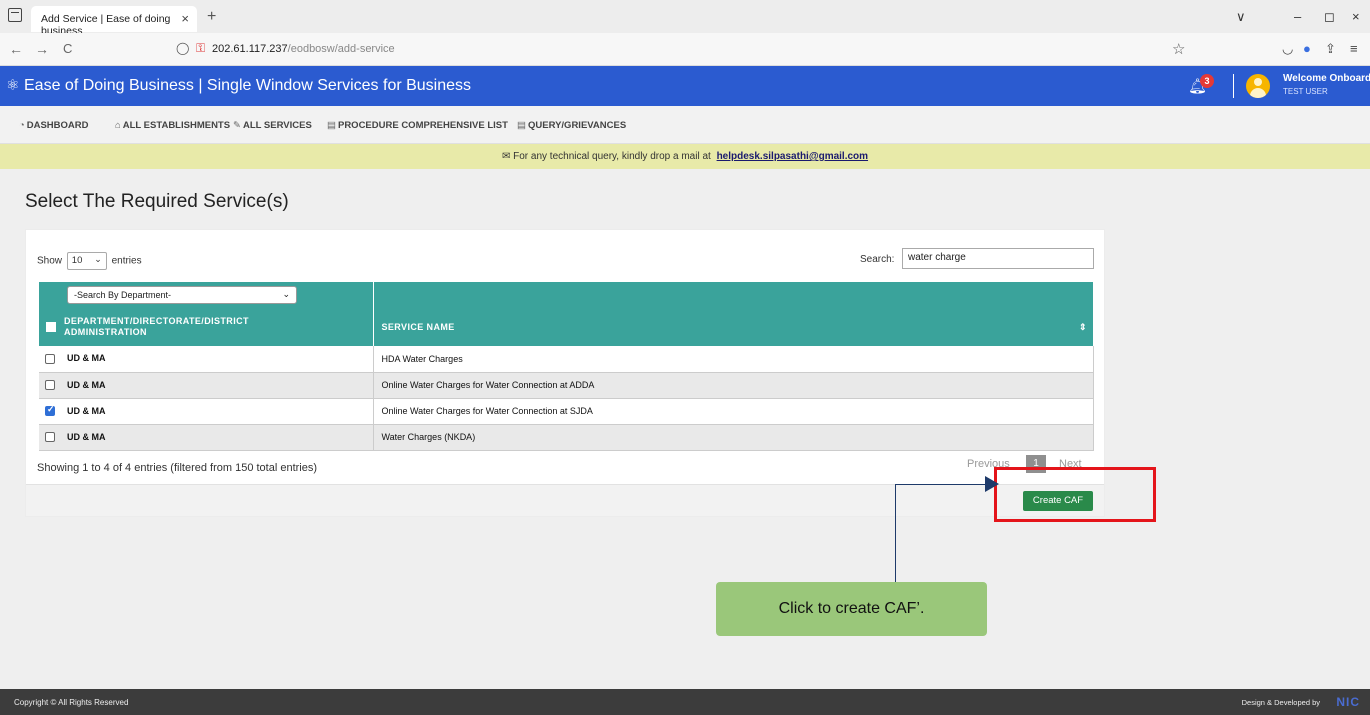  Describe the element at coordinates (733, 327) in the screenshot. I see `column-header-service: SERVICE NAME ⇕` at that location.